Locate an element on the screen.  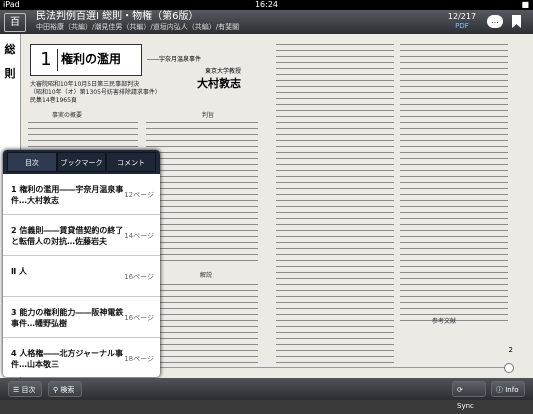
toc-item: 3 能力の権利能力――阪神電鉄事件…幡野弘樹 16ページ is located at coordinates (81, 317).